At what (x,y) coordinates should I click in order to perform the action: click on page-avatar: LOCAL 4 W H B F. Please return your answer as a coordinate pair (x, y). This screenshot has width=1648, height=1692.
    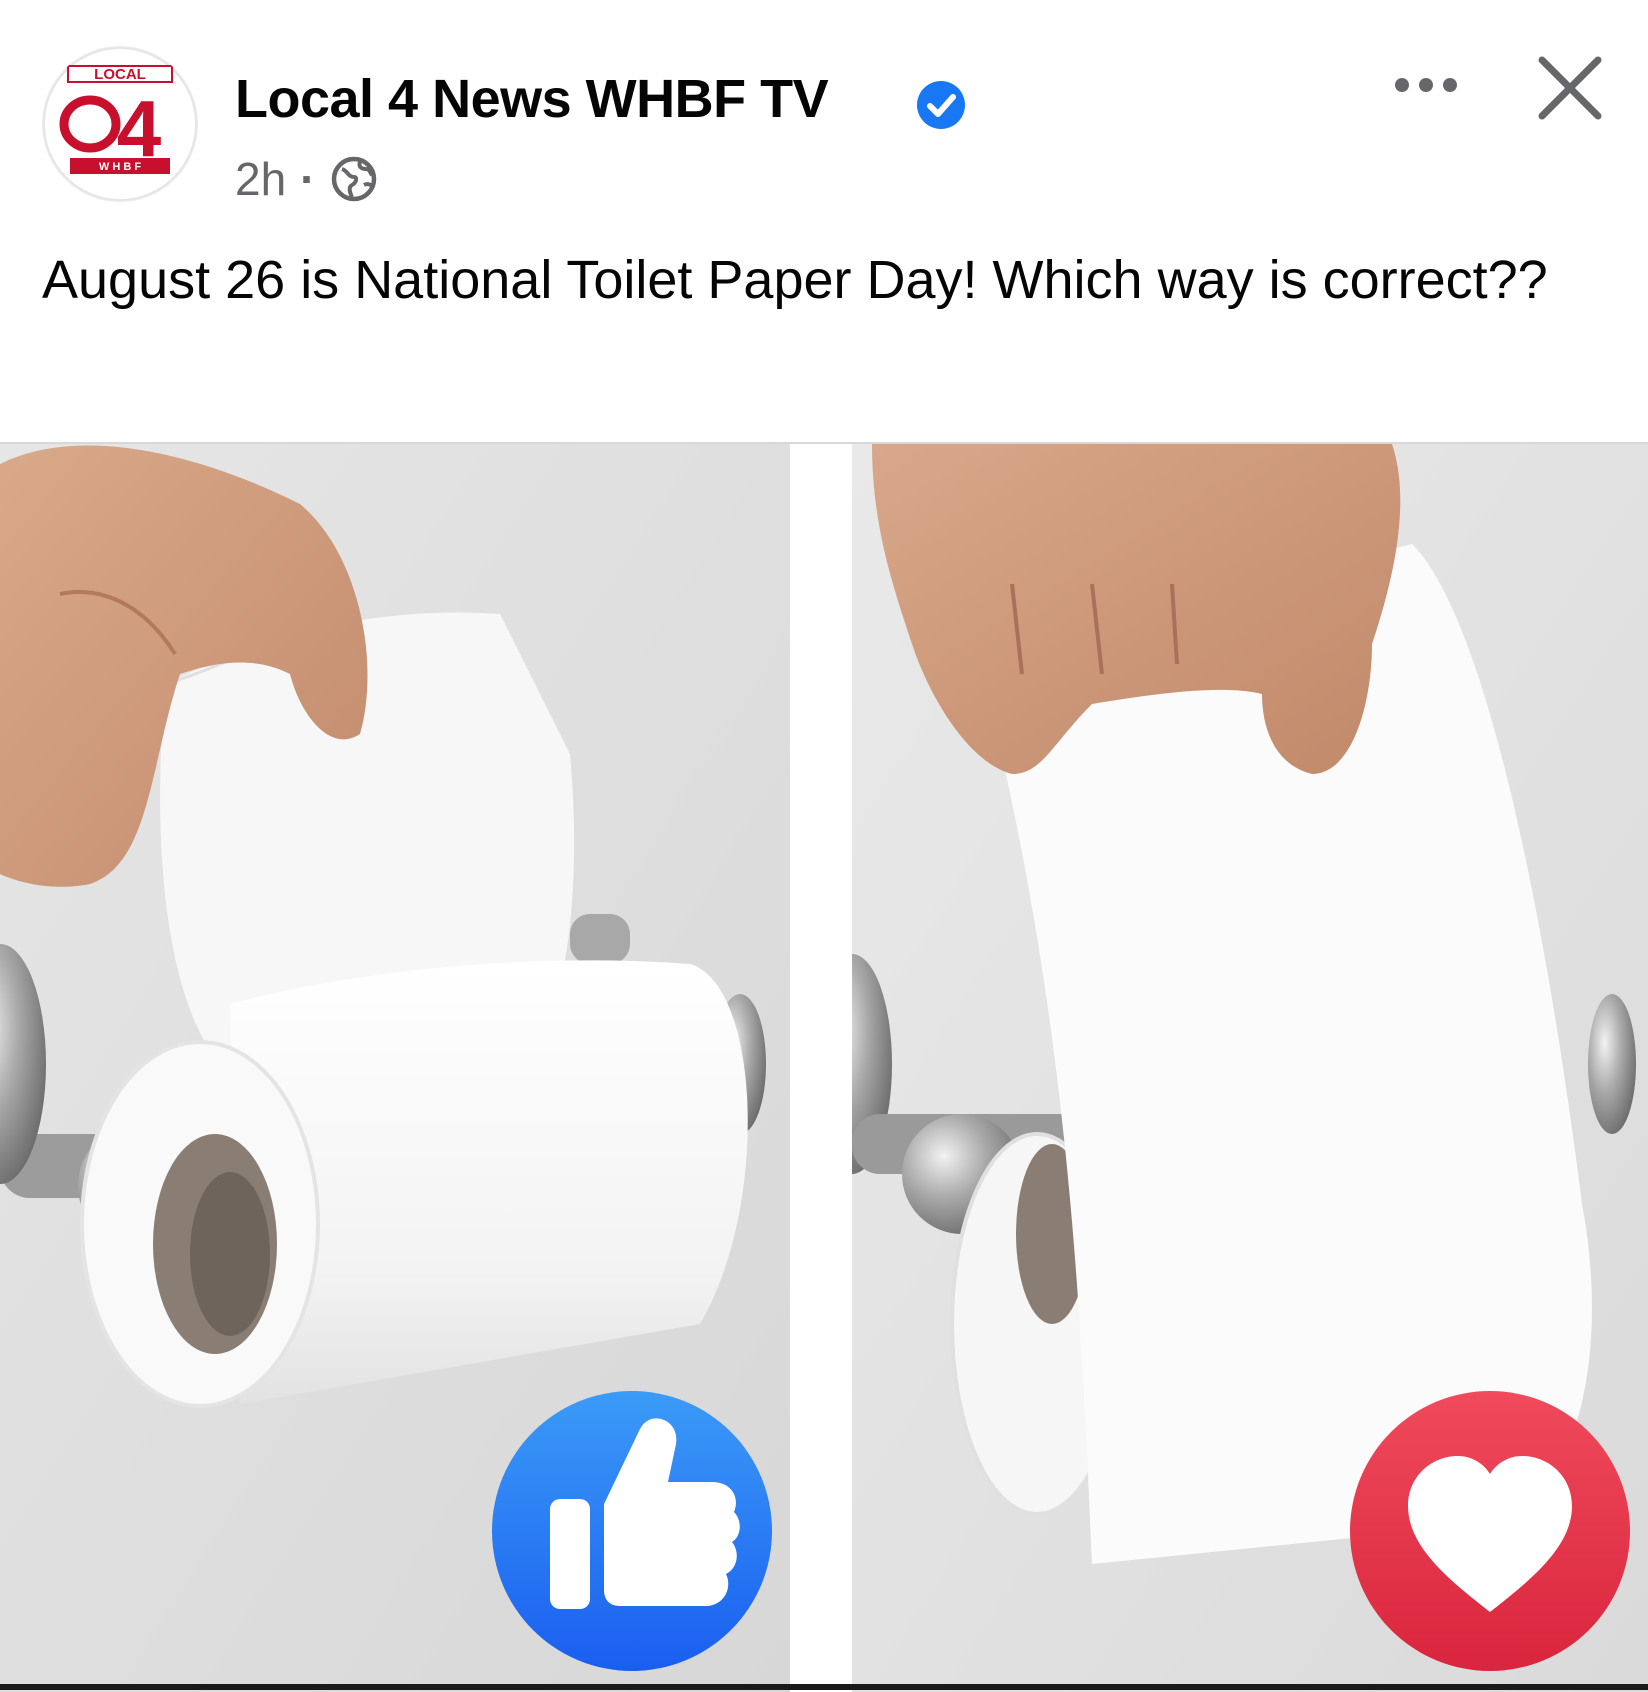
    Looking at the image, I should click on (120, 124).